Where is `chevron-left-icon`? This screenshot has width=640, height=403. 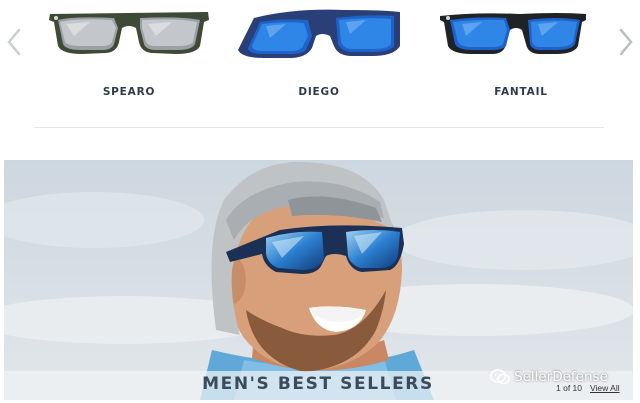 chevron-left-icon is located at coordinates (14, 42).